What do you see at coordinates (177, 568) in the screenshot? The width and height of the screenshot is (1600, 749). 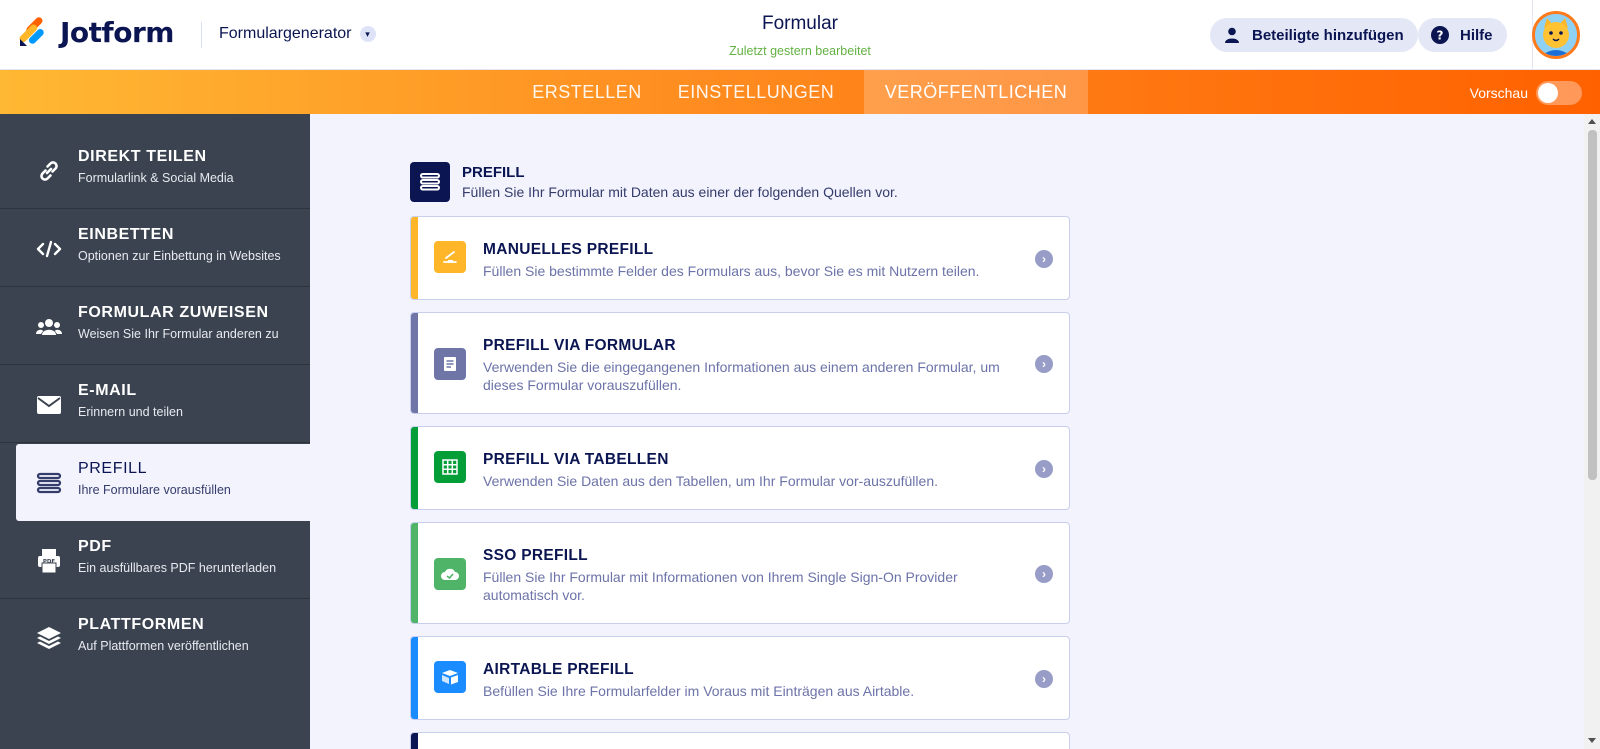 I see `sidebar-item-subtitle: Ein ausfüllbares PDF herunterladen` at bounding box center [177, 568].